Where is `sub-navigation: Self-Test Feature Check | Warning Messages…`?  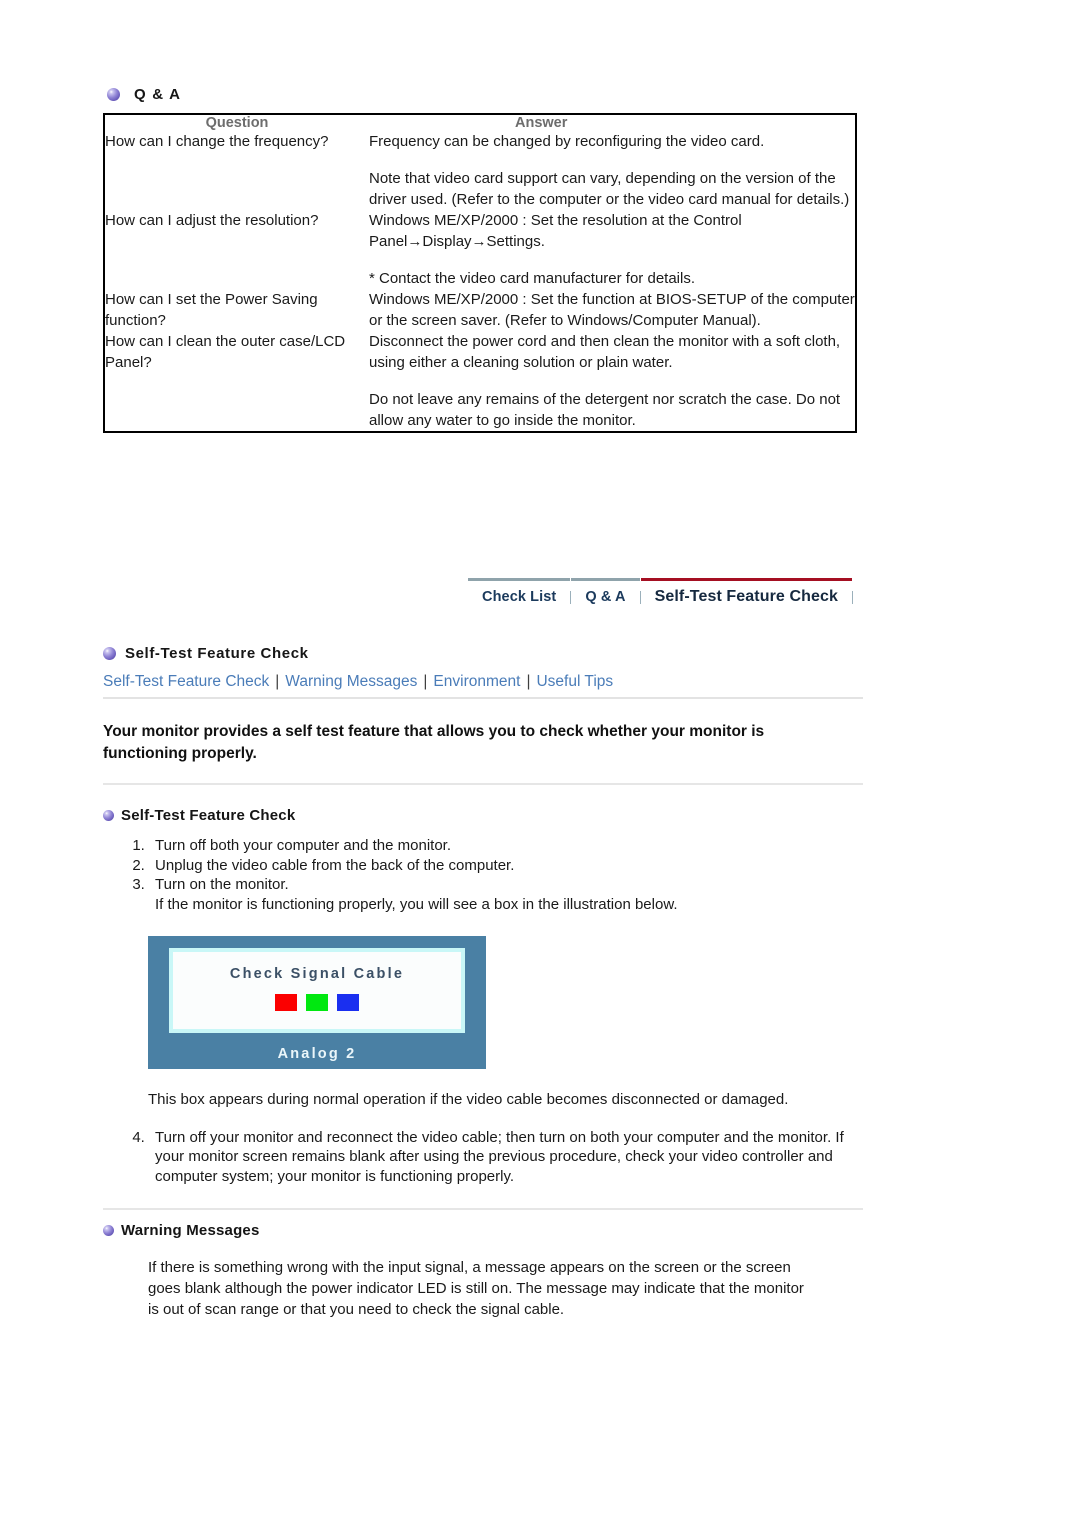
sub-navigation: Self-Test Feature Check | Warning Messages… is located at coordinates (483, 686).